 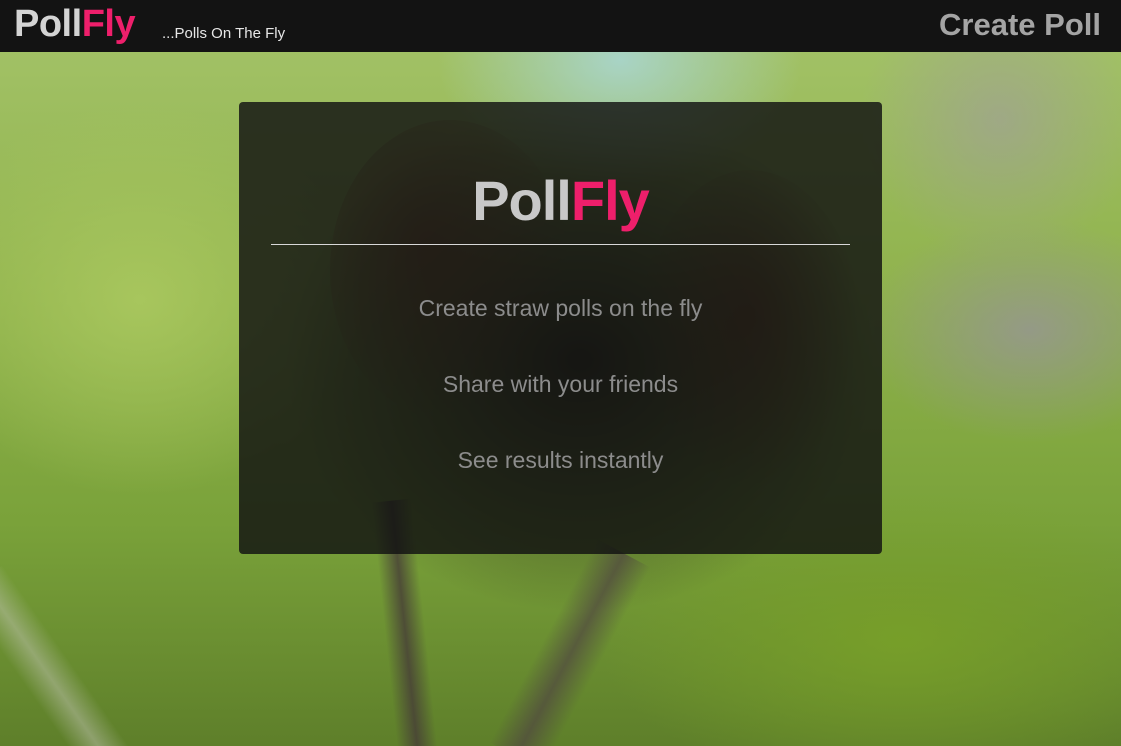 What do you see at coordinates (1020, 25) in the screenshot?
I see `create-poll-link: Create Poll` at bounding box center [1020, 25].